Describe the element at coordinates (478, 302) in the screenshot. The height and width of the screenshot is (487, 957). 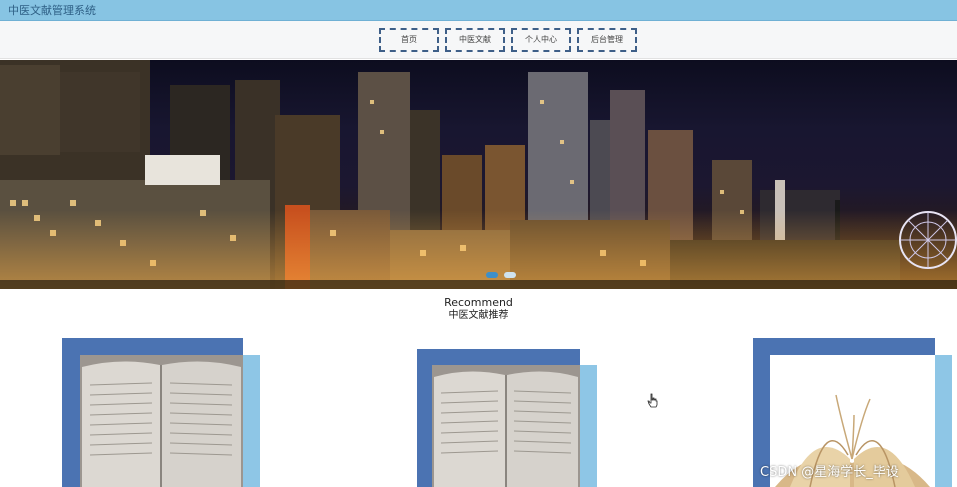
I see `recommend-title-en: Recommend` at that location.